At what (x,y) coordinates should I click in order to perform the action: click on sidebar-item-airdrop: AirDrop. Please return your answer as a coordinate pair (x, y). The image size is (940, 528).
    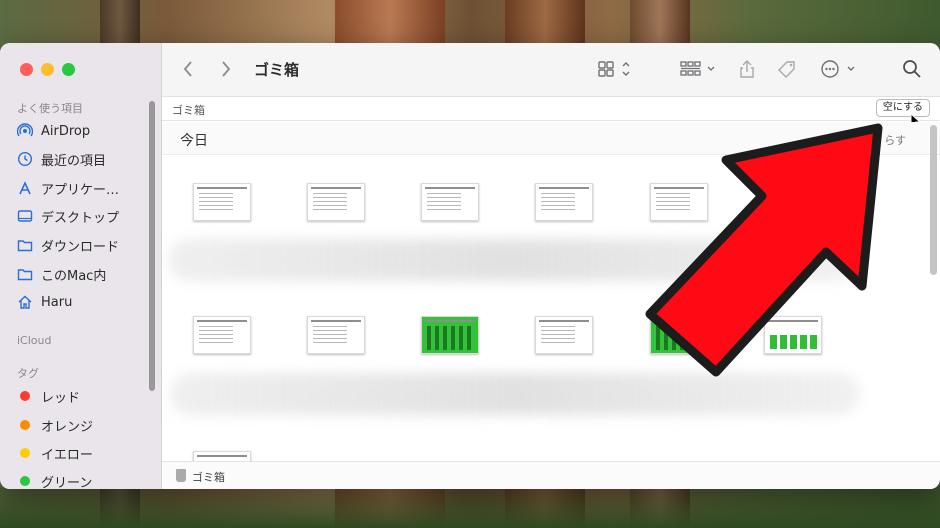
    Looking at the image, I should click on (53, 131).